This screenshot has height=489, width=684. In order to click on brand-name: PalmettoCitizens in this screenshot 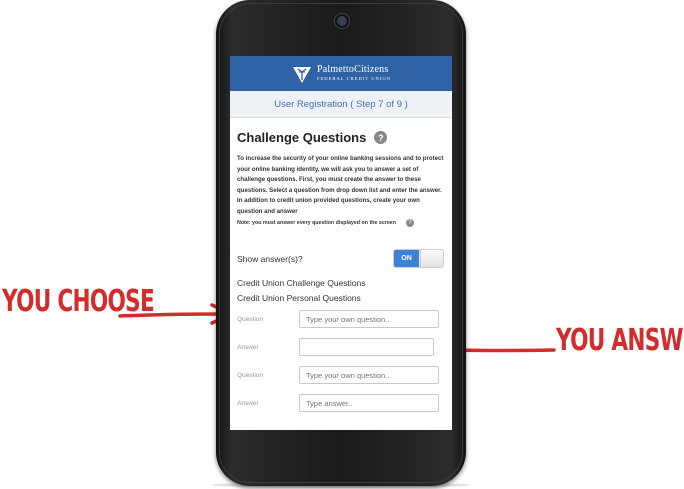, I will do `click(352, 70)`.